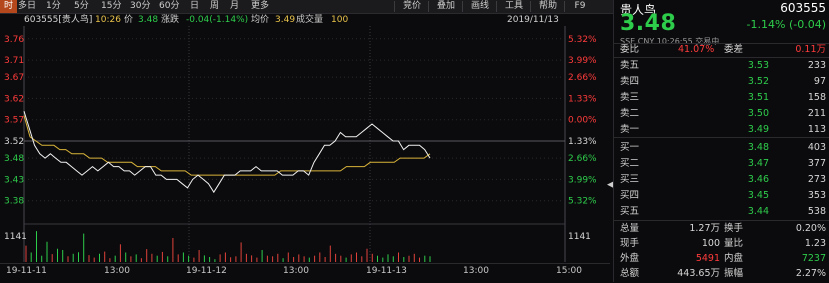 Image resolution: width=829 pixels, height=283 pixels. I want to click on bid-row: 买一 3.48 403, so click(721, 147).